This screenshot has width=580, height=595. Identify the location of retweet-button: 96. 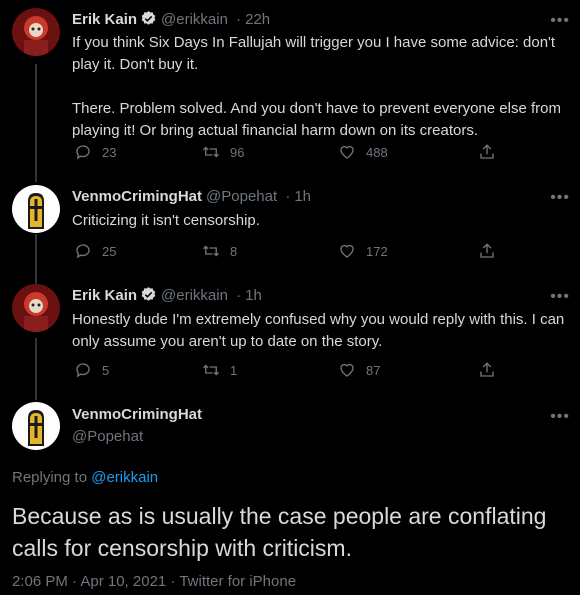
(223, 152).